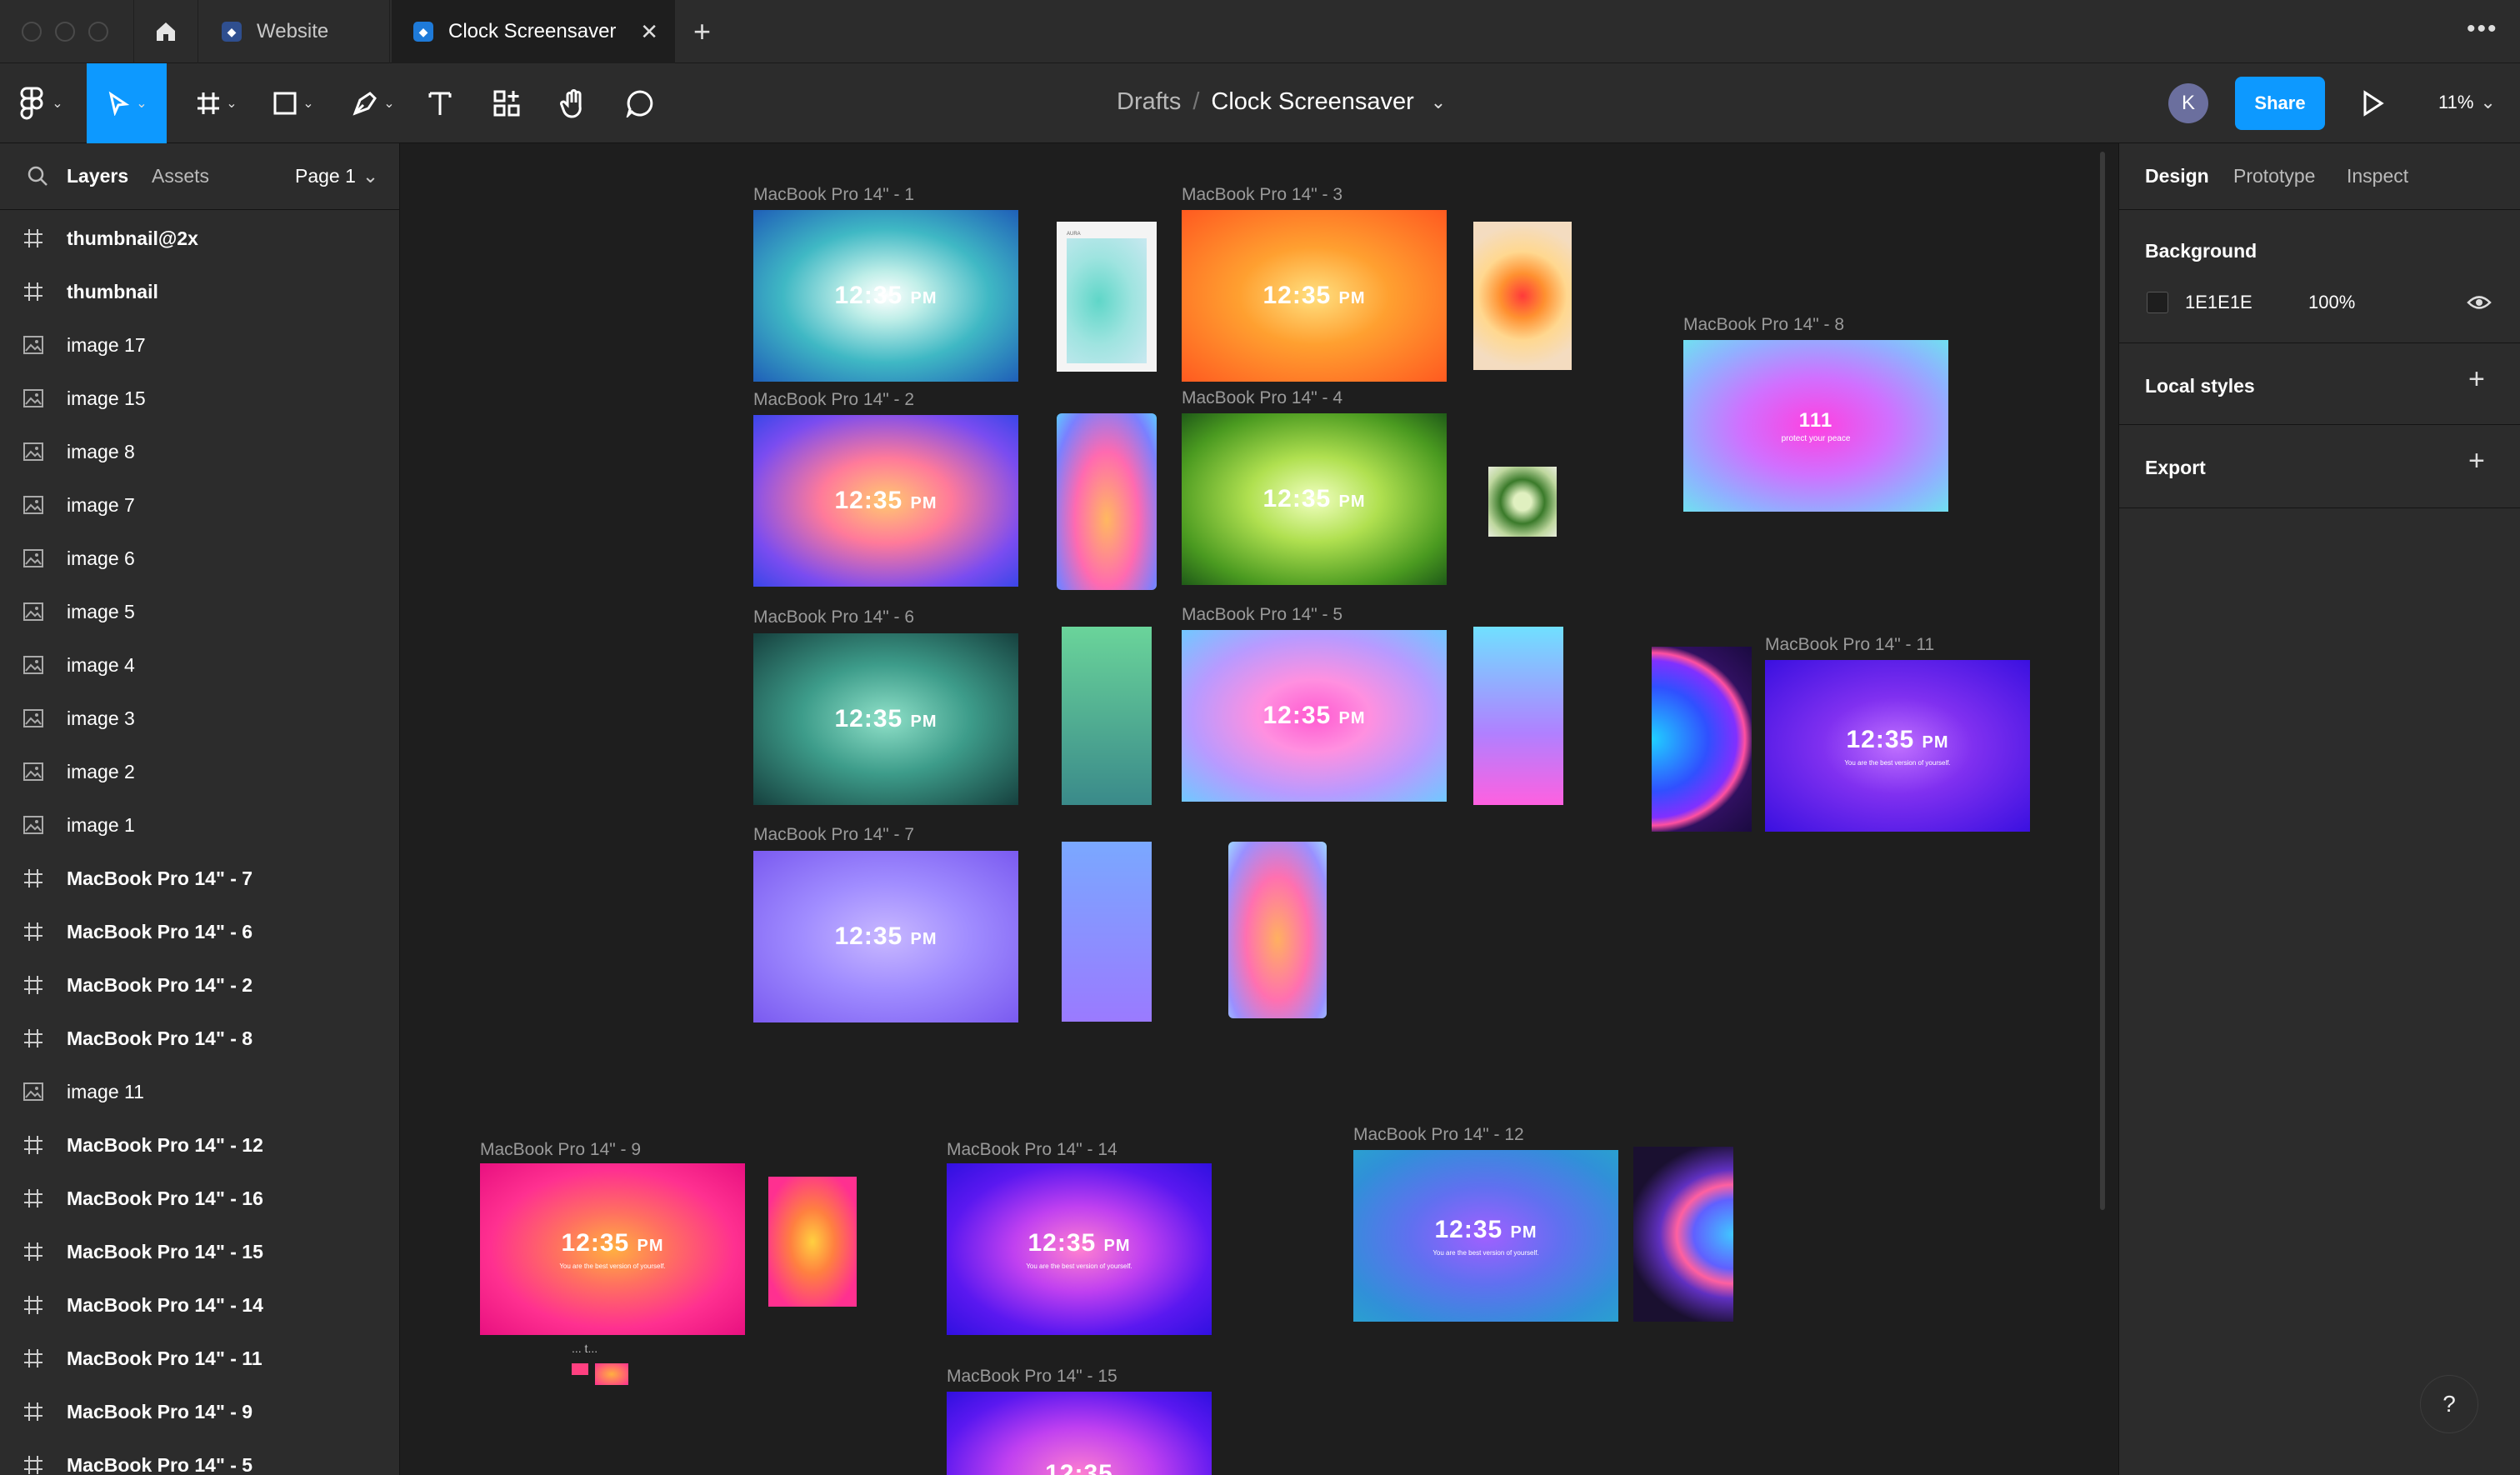  Describe the element at coordinates (833, 835) in the screenshot. I see `frame-label: MacBook Pro 14" - 7` at that location.